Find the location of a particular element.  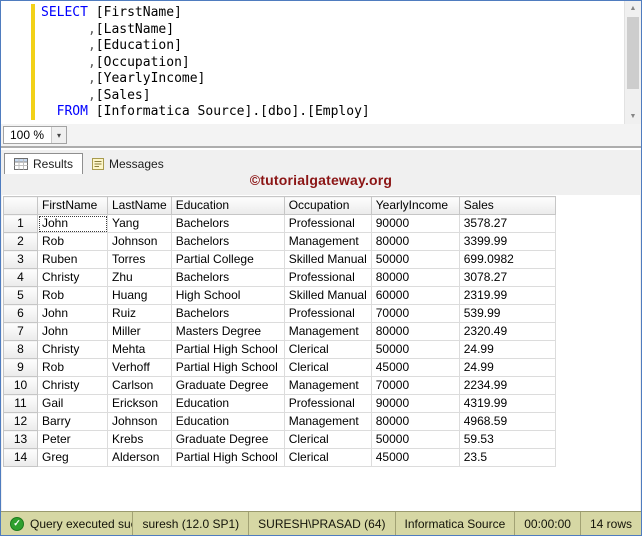

grid-cell: 4968.59 is located at coordinates (507, 421).